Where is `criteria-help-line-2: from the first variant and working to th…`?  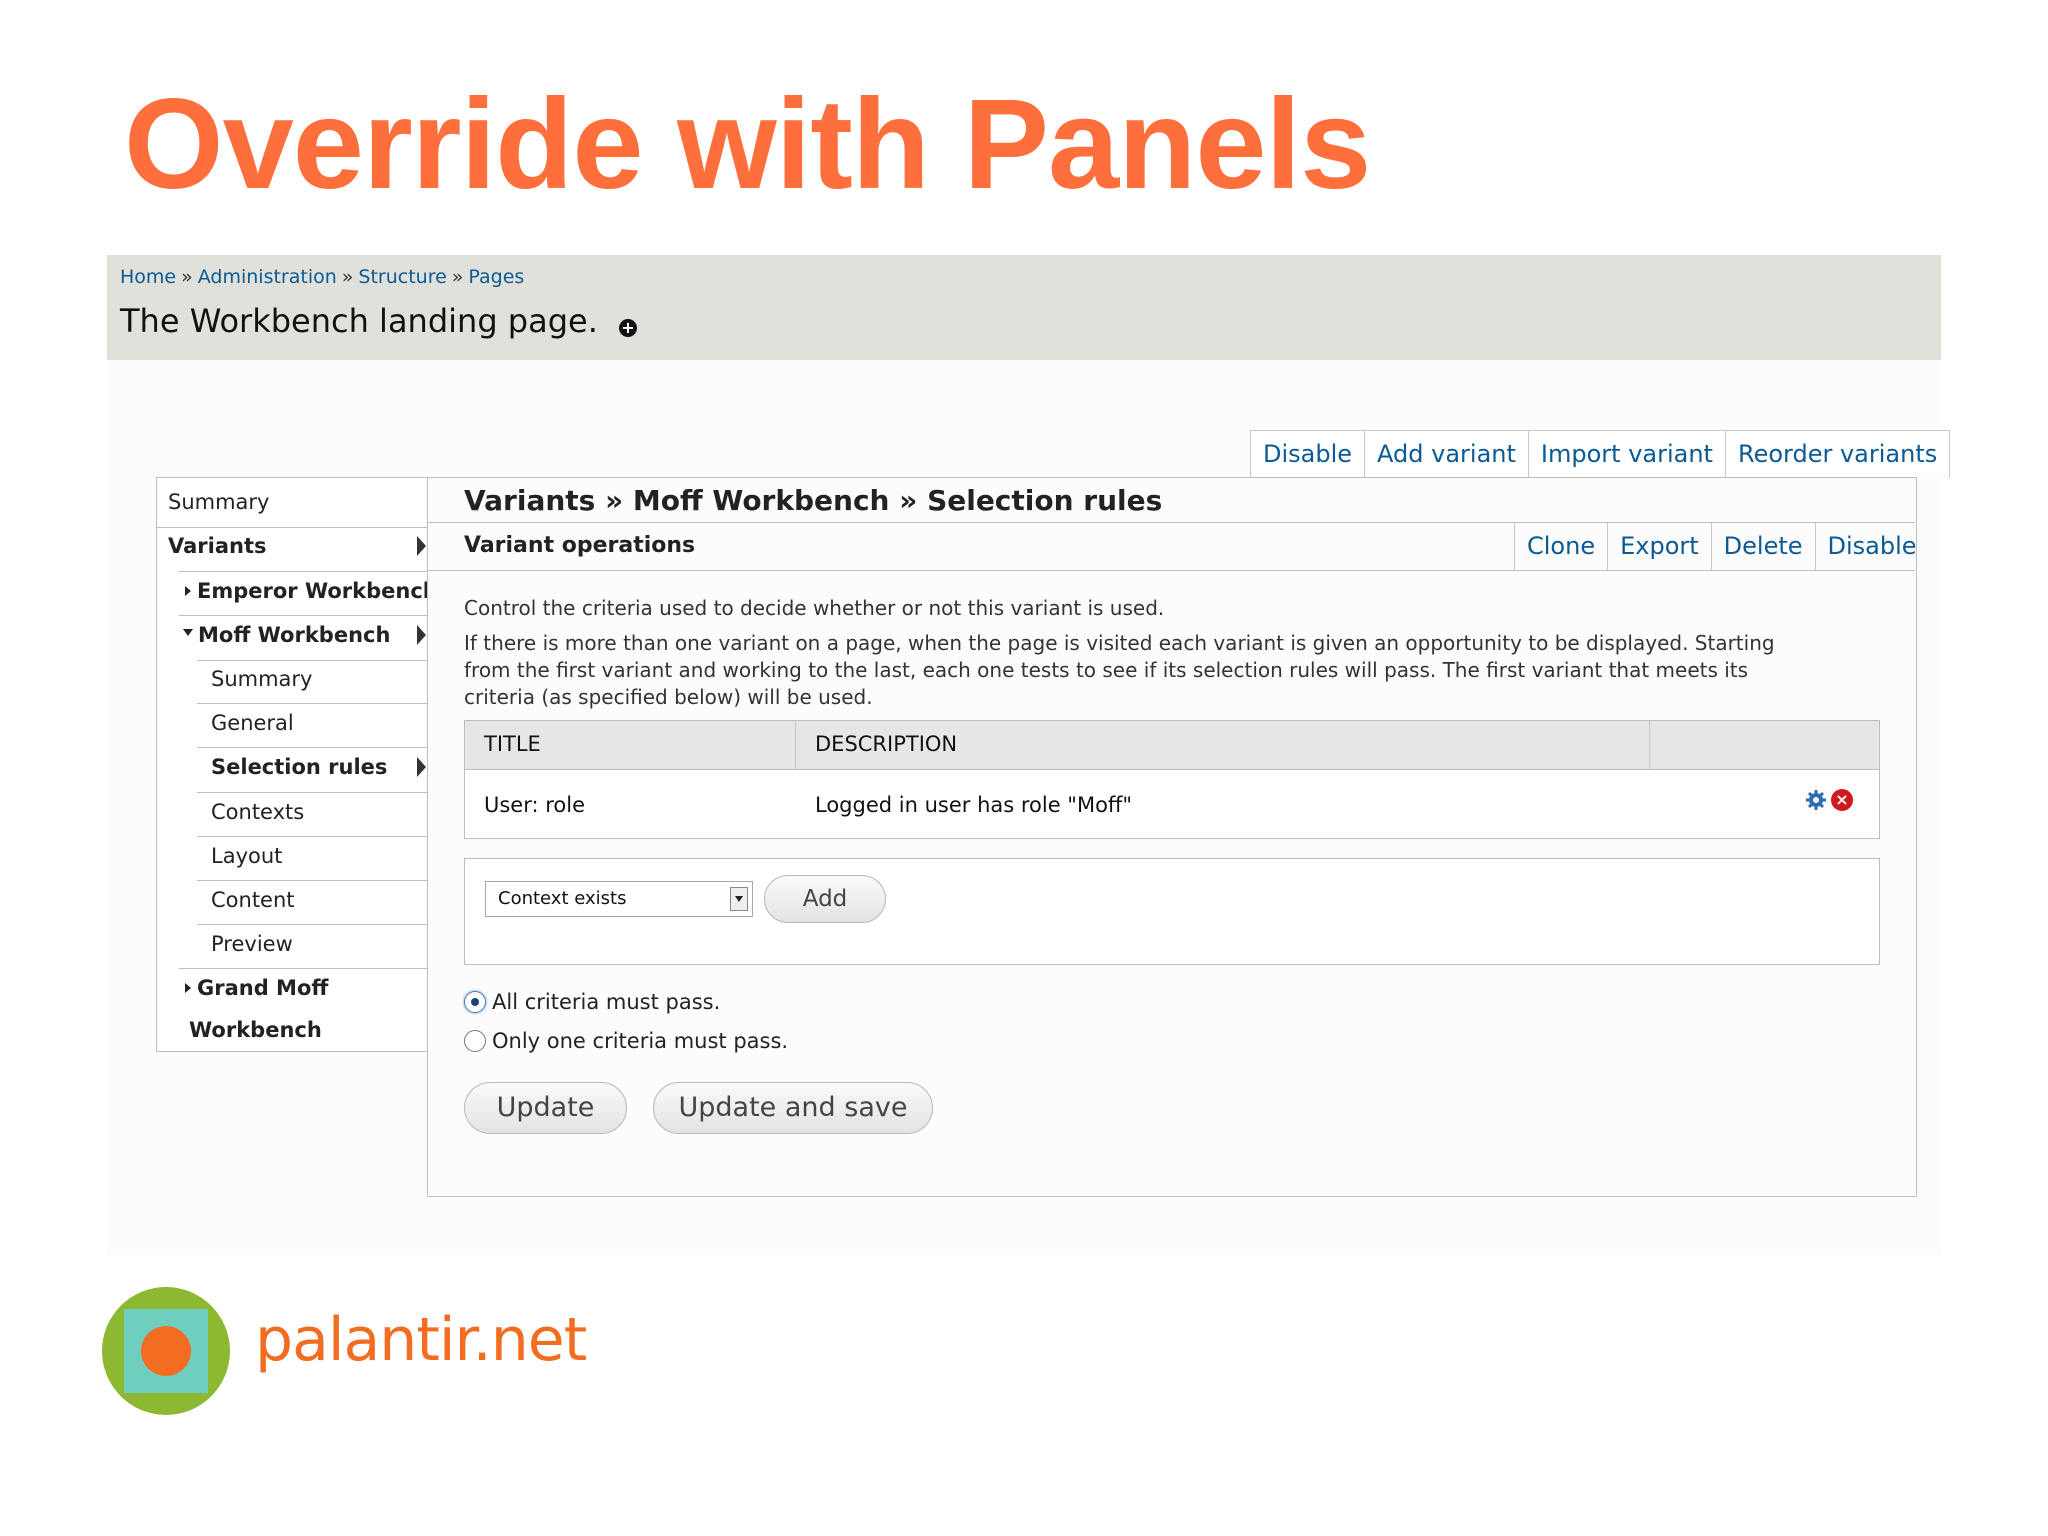 criteria-help-line-2: from the first variant and working to th… is located at coordinates (1106, 670).